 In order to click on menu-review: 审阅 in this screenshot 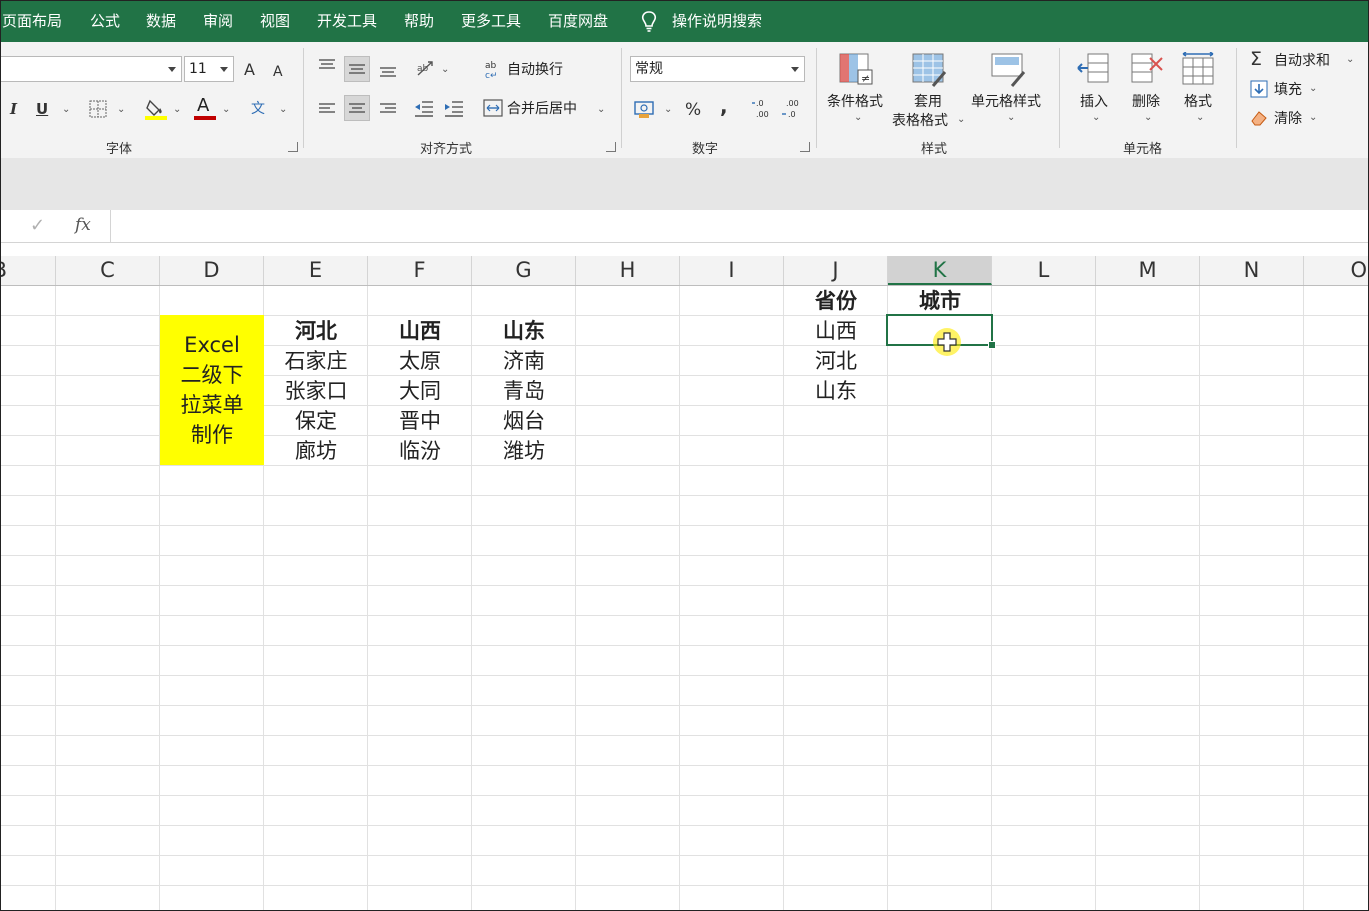, I will do `click(218, 21)`.